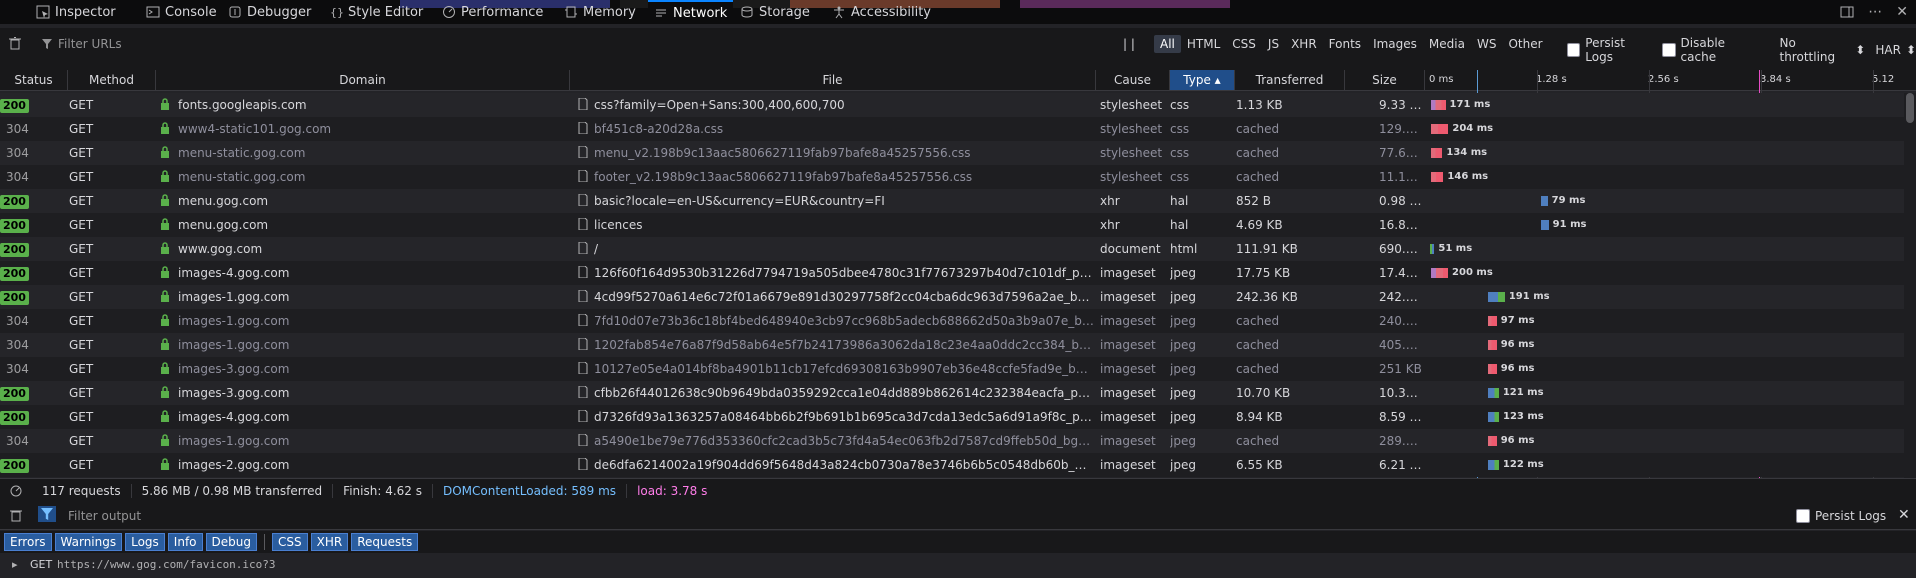 The width and height of the screenshot is (1916, 578). What do you see at coordinates (1841, 516) in the screenshot?
I see `console-persist-logs-checkbox: Persist Logs` at bounding box center [1841, 516].